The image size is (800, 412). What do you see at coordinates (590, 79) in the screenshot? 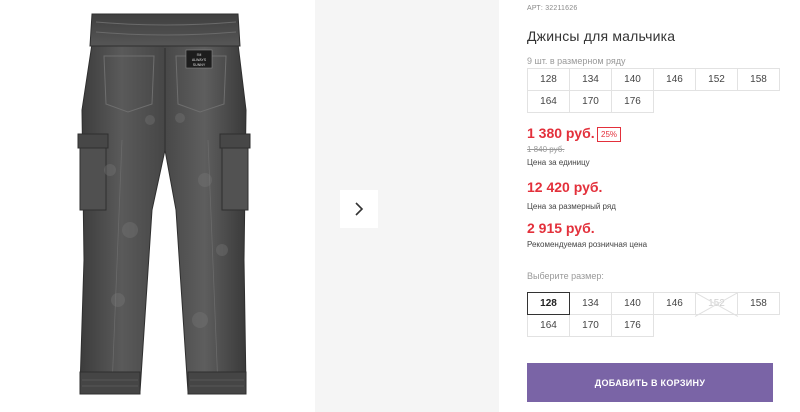
I see `pack-size: 134` at bounding box center [590, 79].